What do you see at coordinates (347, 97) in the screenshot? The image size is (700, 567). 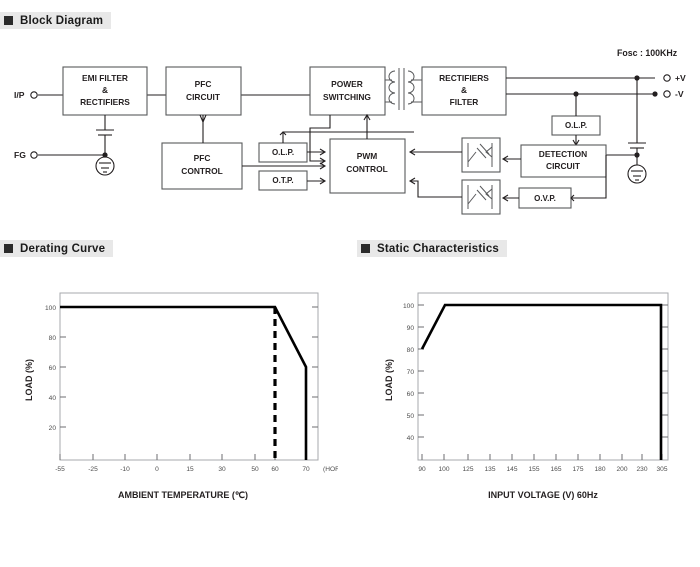 I see `block-power-switching-line2: SWITCHING` at bounding box center [347, 97].